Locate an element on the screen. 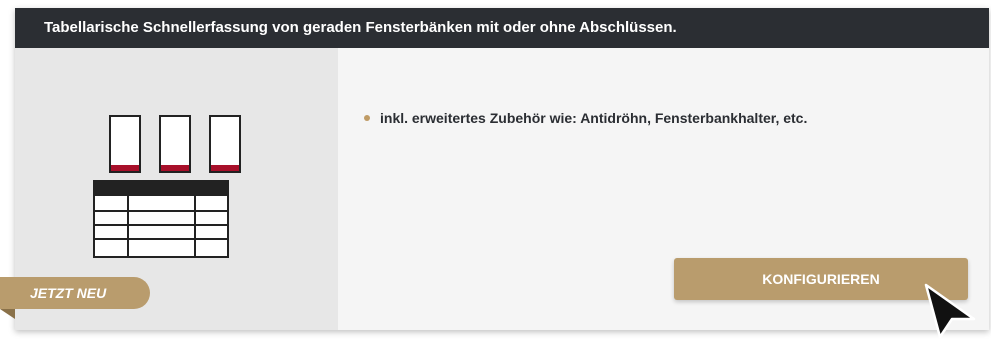 The image size is (991, 339). new-badge: JETZT NEU is located at coordinates (75, 293).